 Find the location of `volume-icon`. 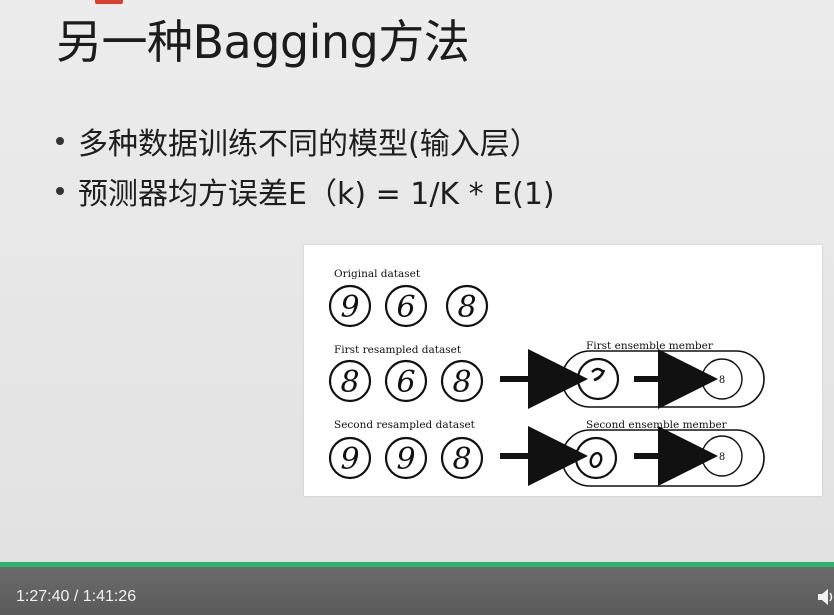

volume-icon is located at coordinates (826, 597).